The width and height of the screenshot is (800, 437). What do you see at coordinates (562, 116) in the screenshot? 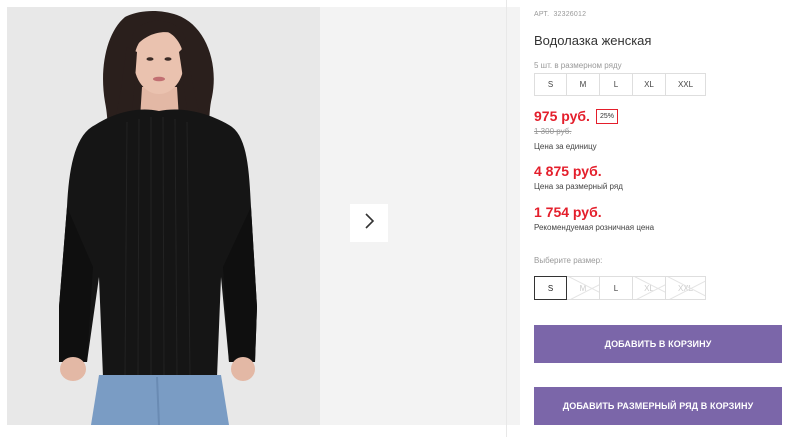
I see `unit-price: 975 руб.` at bounding box center [562, 116].